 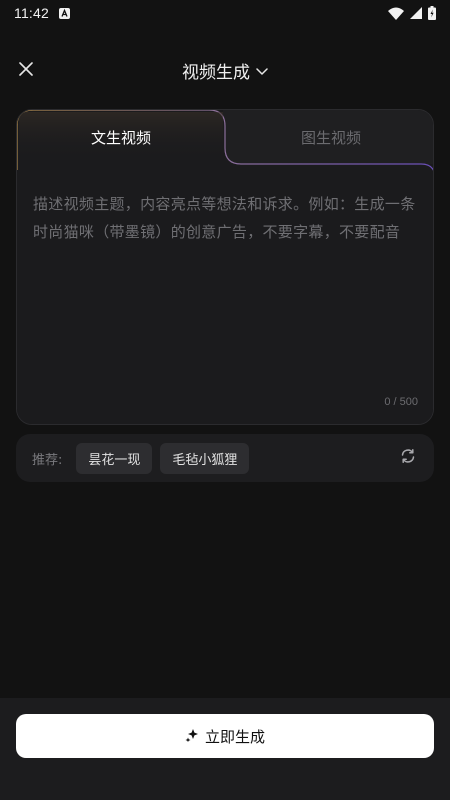 I want to click on close-button, so click(x=26, y=70).